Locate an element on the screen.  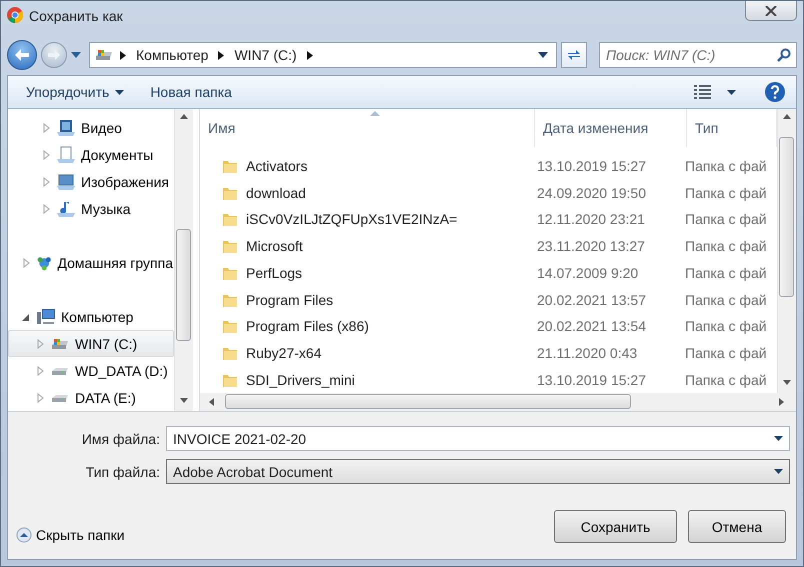
date-modified: 20.02.2021 13:54 is located at coordinates (591, 326).